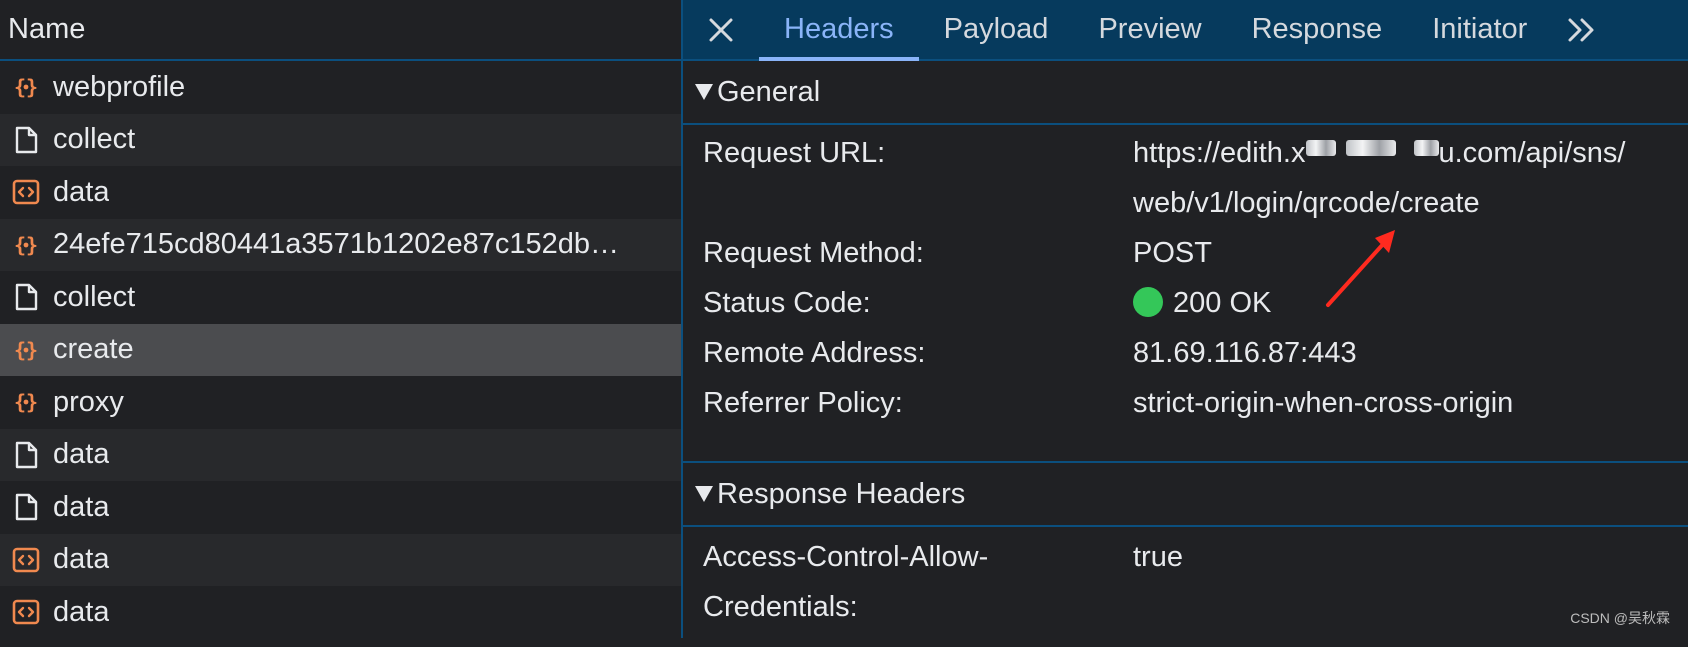 The image size is (1688, 647). Describe the element at coordinates (340, 87) in the screenshot. I see `request-row: {} webprofile` at that location.